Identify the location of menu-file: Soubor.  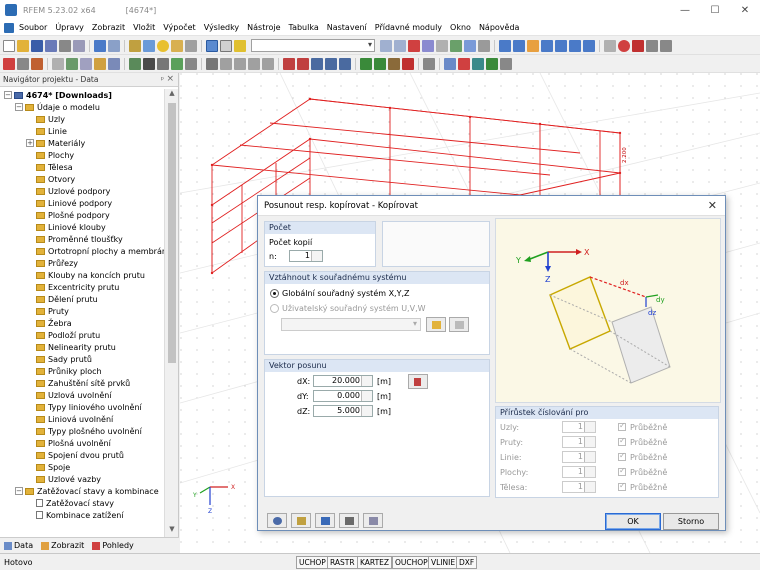
(33, 27).